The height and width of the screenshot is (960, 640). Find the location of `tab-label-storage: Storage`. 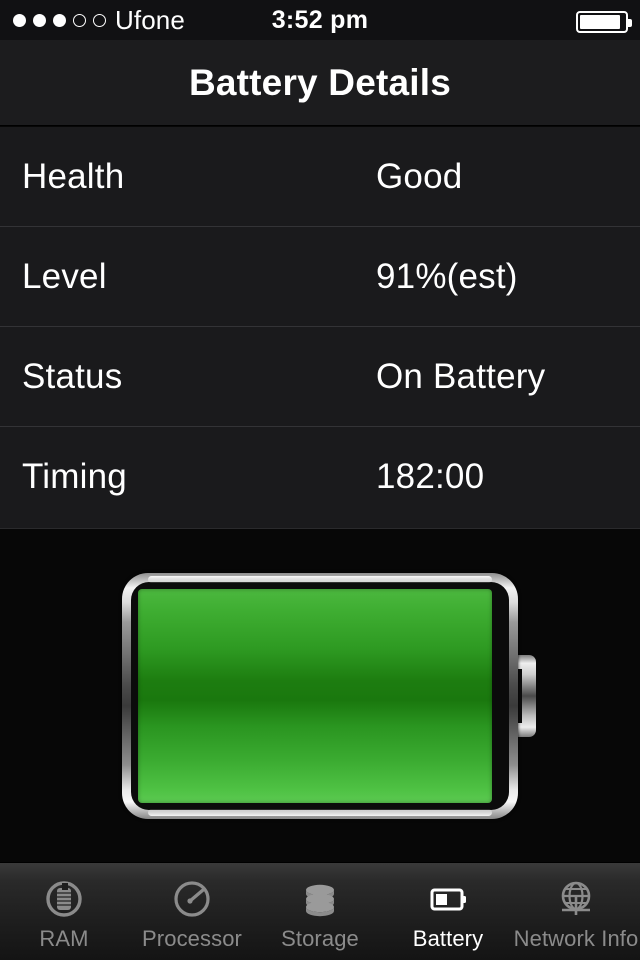

tab-label-storage: Storage is located at coordinates (320, 938).